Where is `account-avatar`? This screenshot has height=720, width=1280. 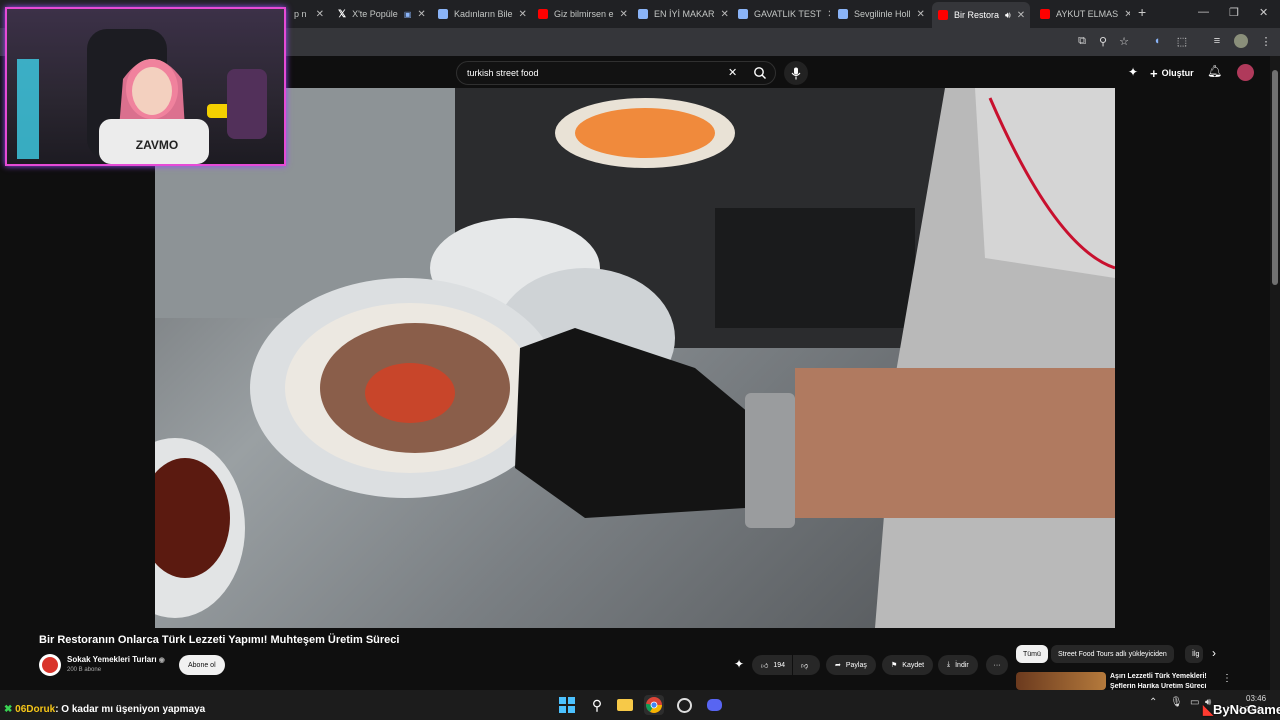
account-avatar is located at coordinates (1245, 72).